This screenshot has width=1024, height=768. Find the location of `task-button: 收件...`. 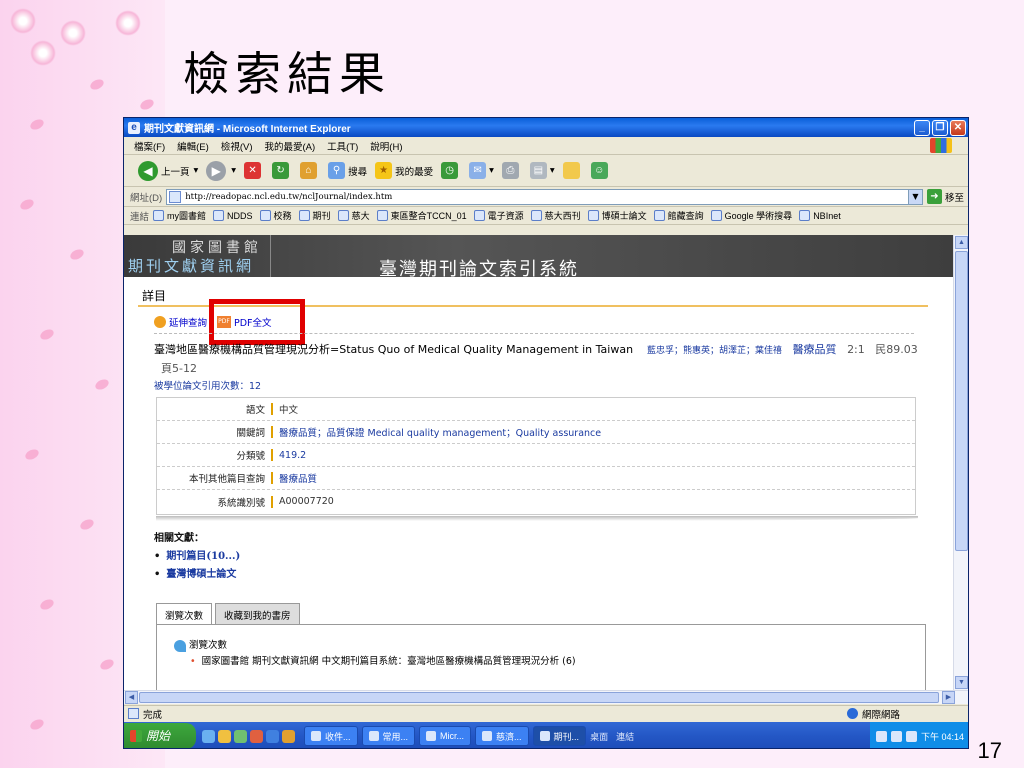

task-button: 收件... is located at coordinates (331, 736).